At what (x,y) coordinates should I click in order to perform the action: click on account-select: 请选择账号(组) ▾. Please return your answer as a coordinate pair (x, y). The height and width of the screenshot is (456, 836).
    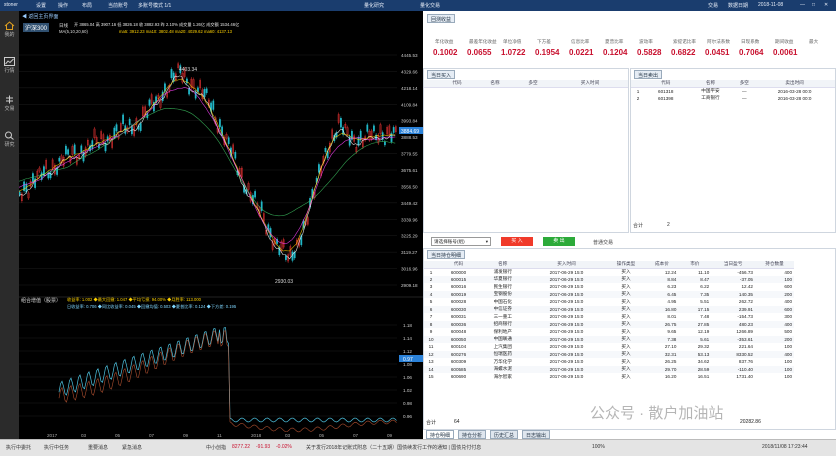
    Looking at the image, I should click on (461, 241).